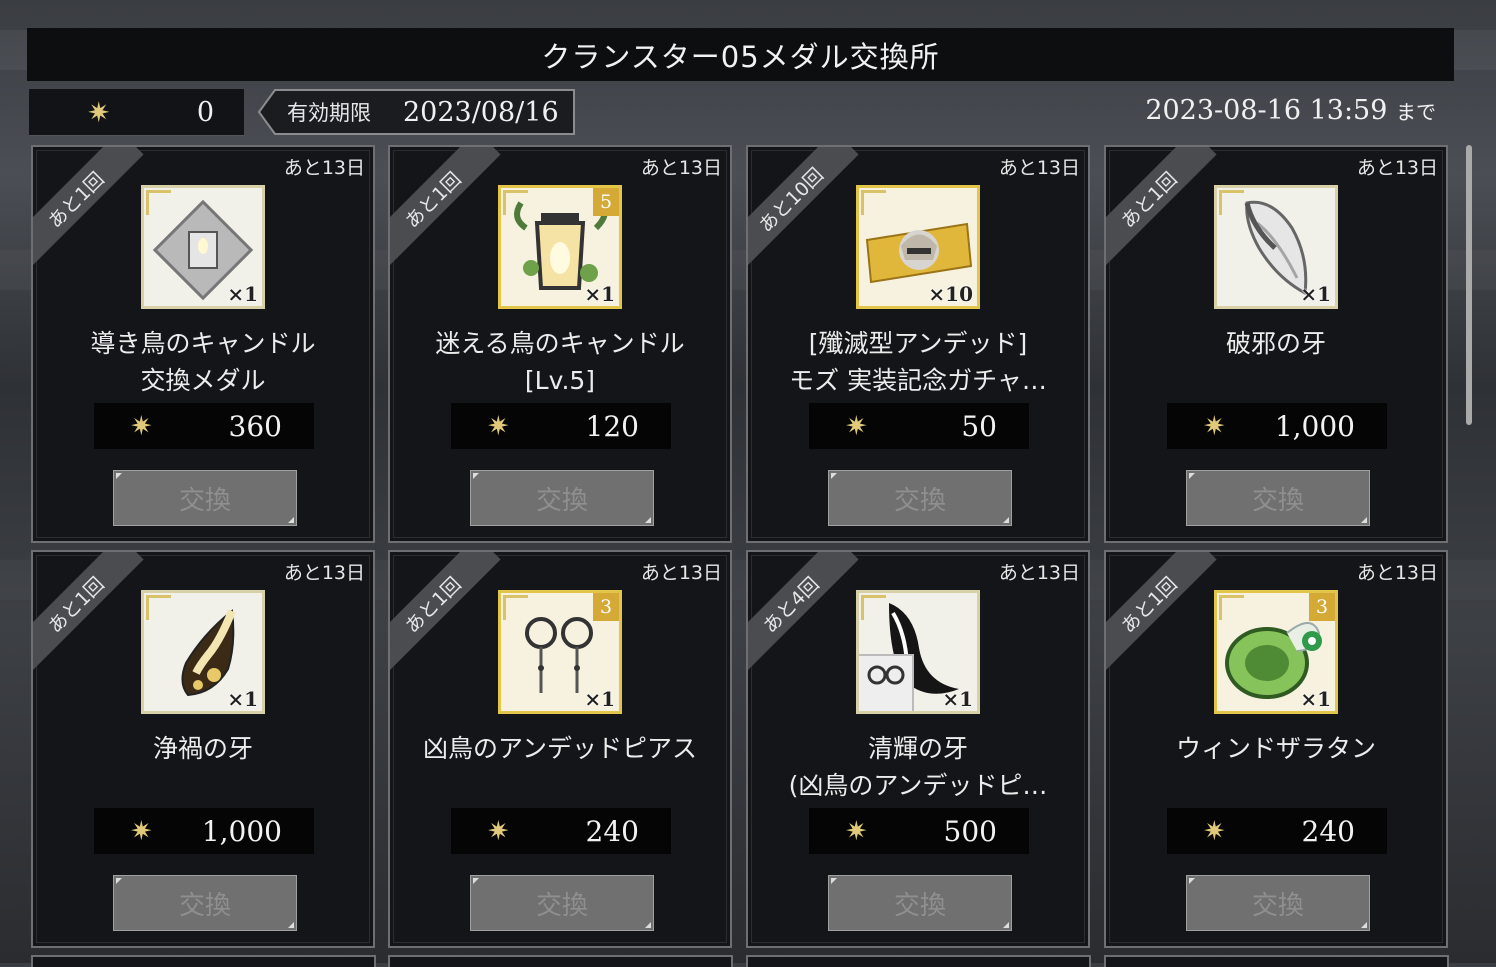  I want to click on exchange-item-card: あと1回 あと13日 3 ×1 ウィンドザラタン ✷ 240 交換, so click(1276, 749).